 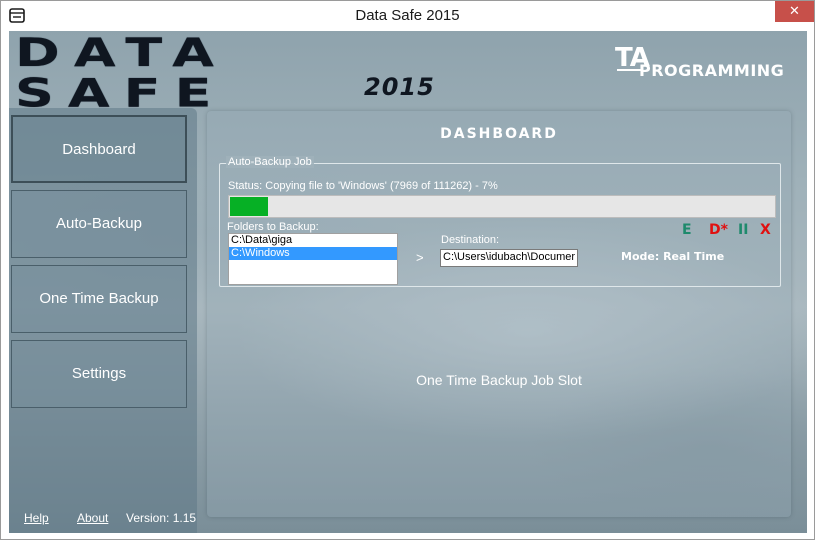 What do you see at coordinates (629, 70) in the screenshot?
I see `brand-underline` at bounding box center [629, 70].